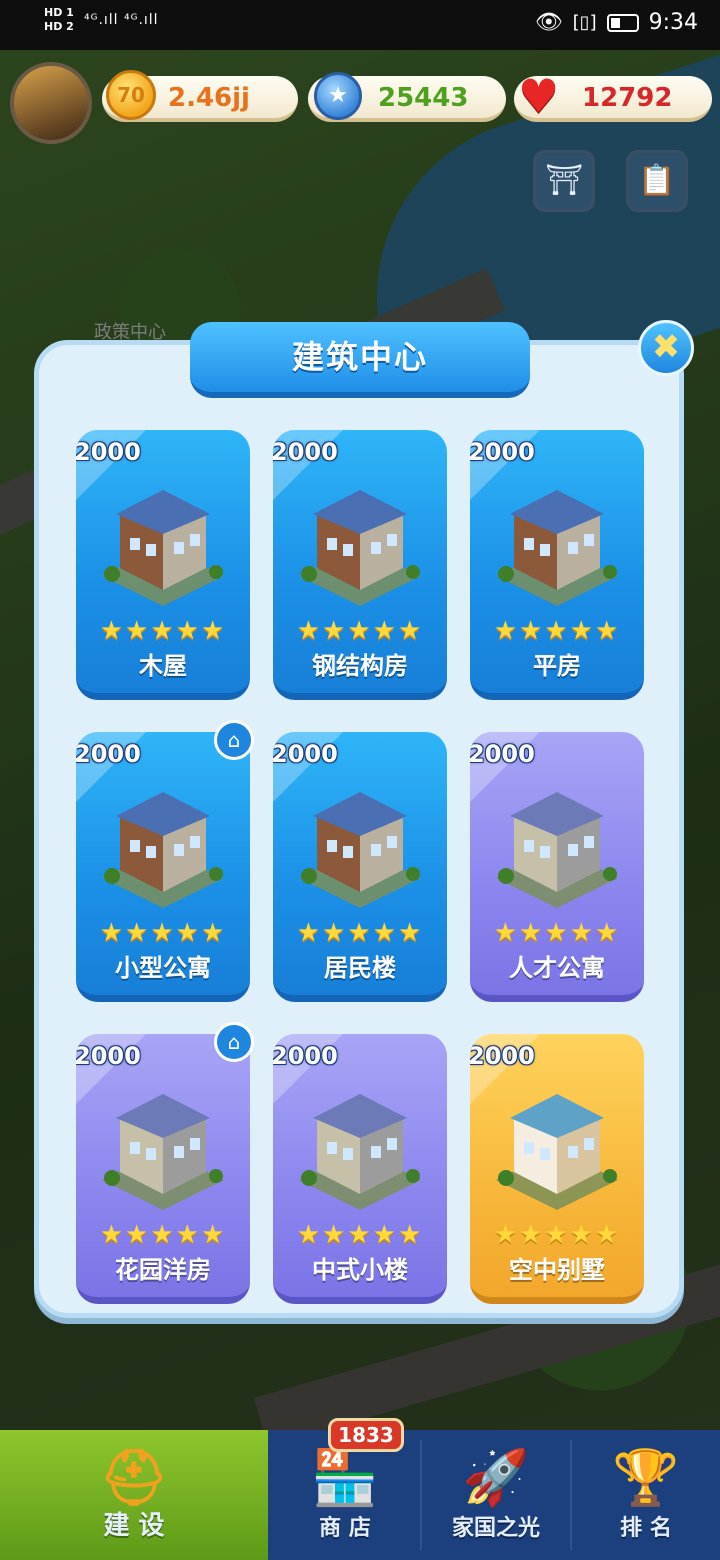  Describe the element at coordinates (360, 968) in the screenshot. I see `building-name: 居民楼` at that location.